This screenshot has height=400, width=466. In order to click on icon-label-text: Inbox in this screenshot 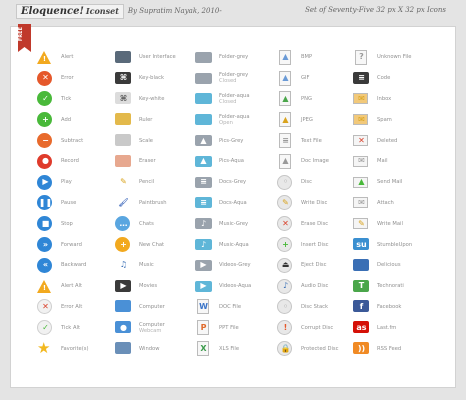, I will do `click(384, 98)`.